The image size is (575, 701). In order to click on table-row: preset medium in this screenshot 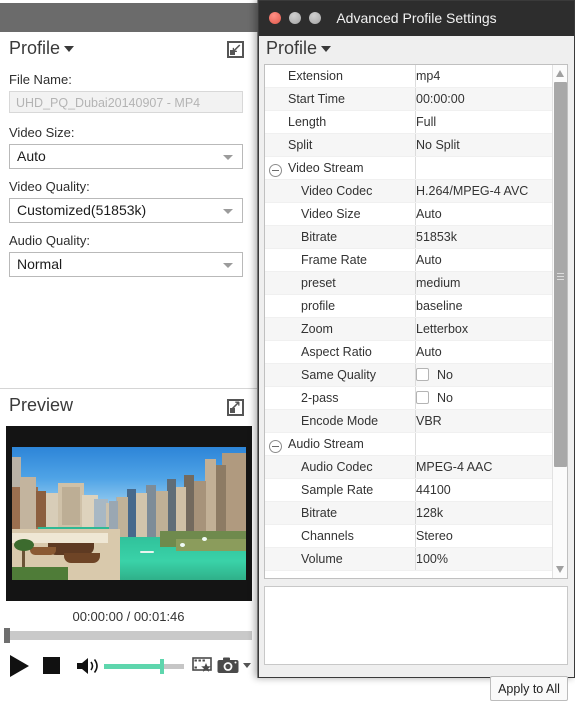, I will do `click(409, 283)`.